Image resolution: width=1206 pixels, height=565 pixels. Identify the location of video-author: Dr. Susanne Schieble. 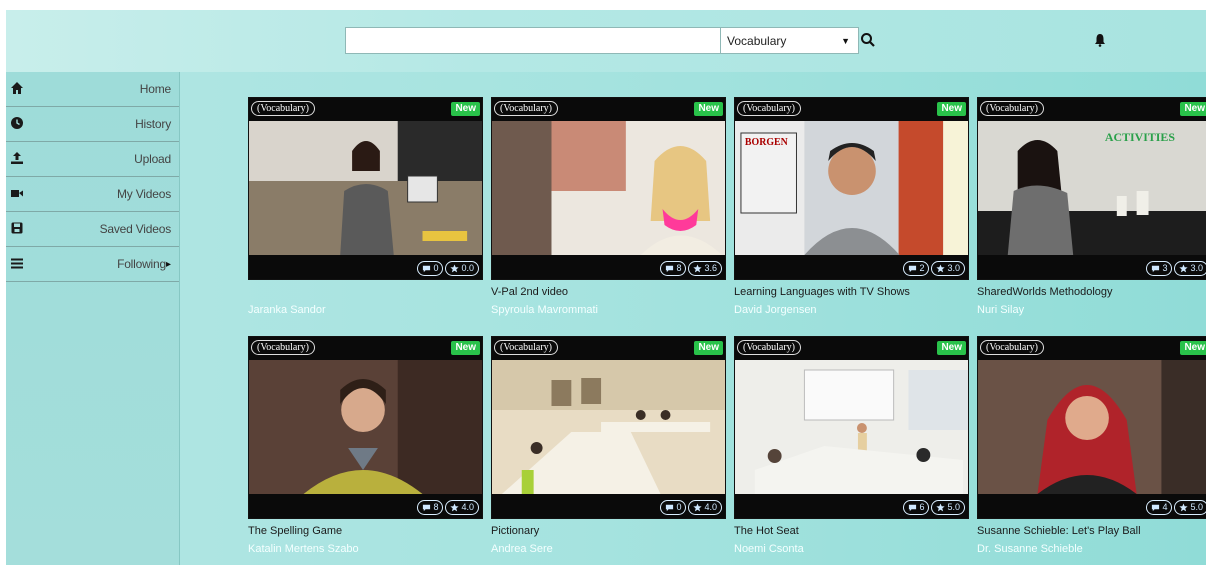
(1091, 549).